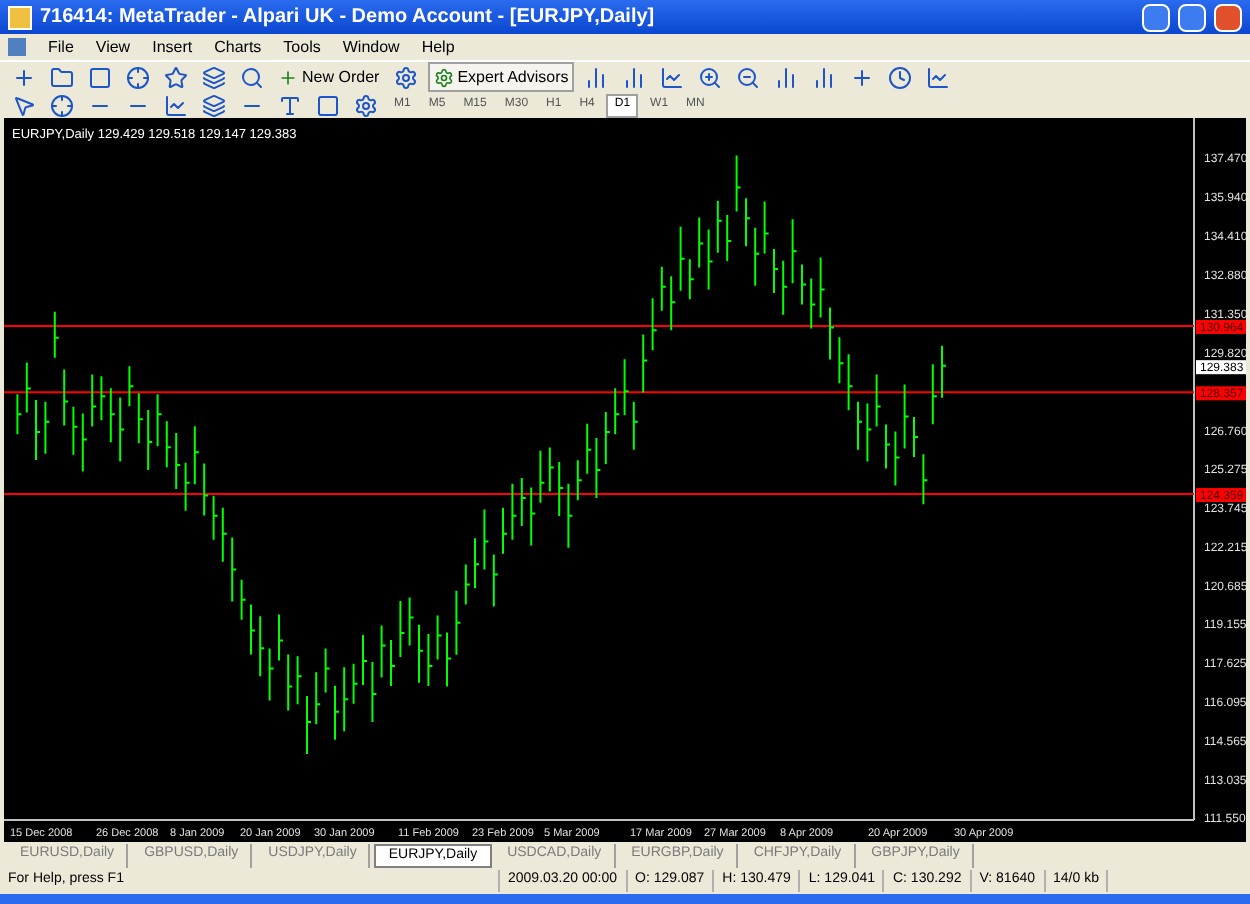 This screenshot has height=904, width=1250. I want to click on document-icon, so click(17, 47).